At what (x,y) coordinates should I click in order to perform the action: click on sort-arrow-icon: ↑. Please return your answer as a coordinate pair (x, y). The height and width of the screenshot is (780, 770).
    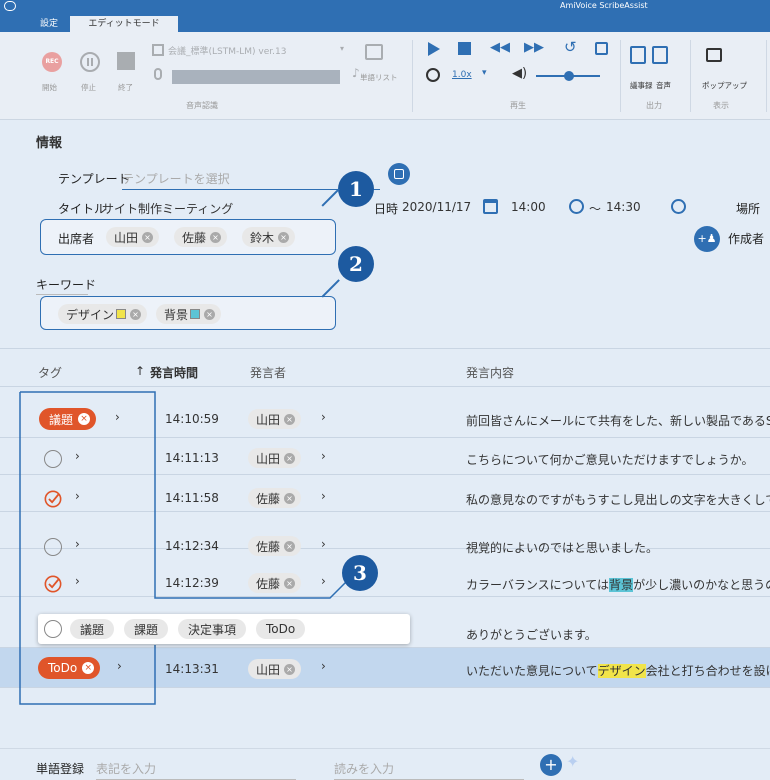
    Looking at the image, I should click on (140, 371).